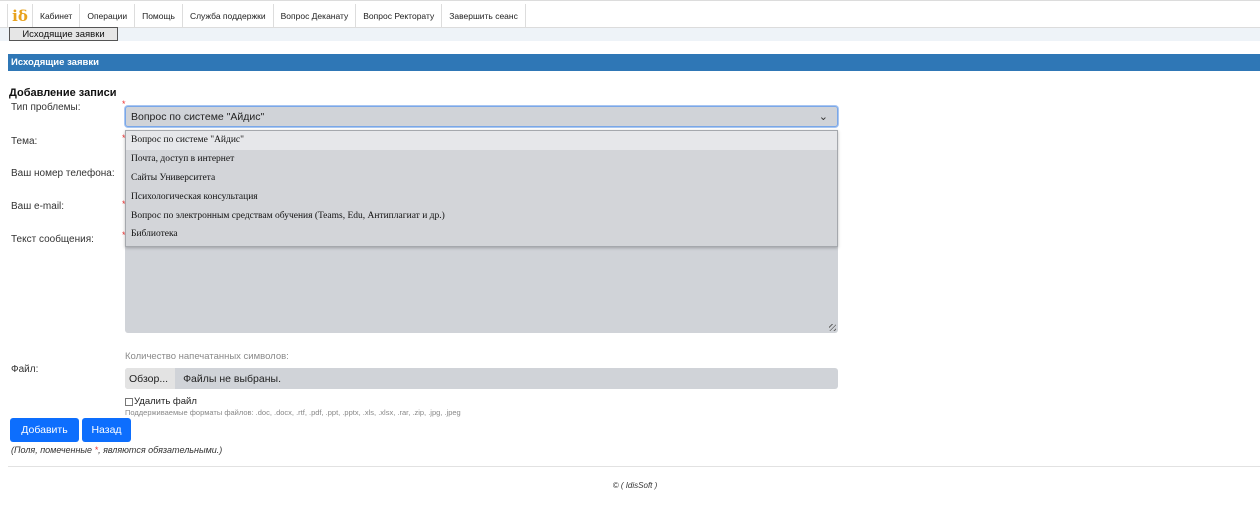 Image resolution: width=1260 pixels, height=516 pixels. I want to click on delete-file-row: Удалить файл, so click(161, 401).